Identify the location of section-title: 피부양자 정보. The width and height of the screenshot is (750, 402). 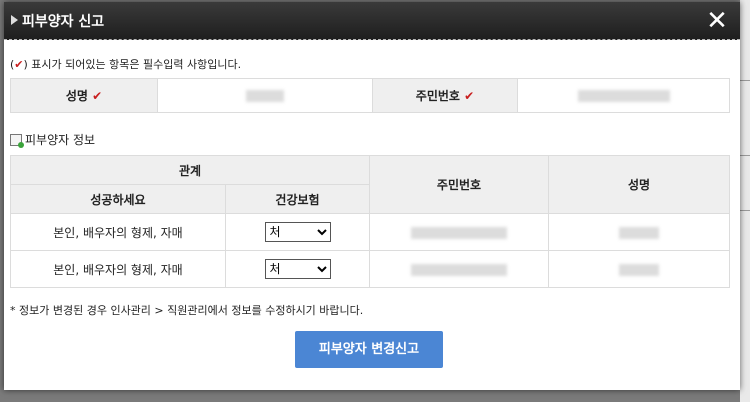
(52, 139).